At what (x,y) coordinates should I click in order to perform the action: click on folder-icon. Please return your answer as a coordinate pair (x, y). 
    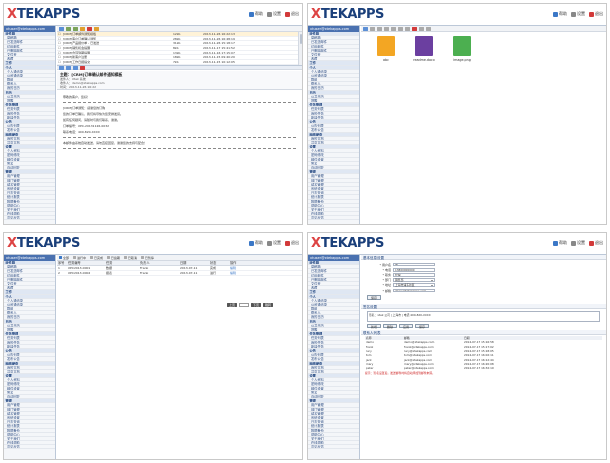
    Looking at the image, I should click on (386, 46).